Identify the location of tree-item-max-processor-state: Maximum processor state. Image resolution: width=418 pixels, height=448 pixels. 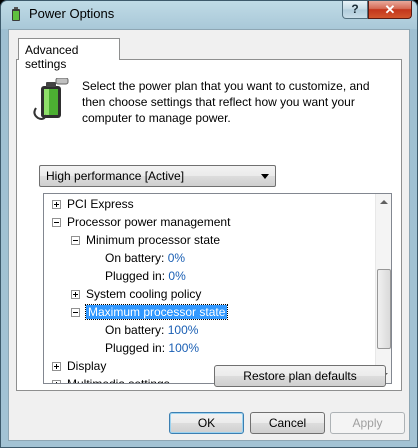
(156, 312).